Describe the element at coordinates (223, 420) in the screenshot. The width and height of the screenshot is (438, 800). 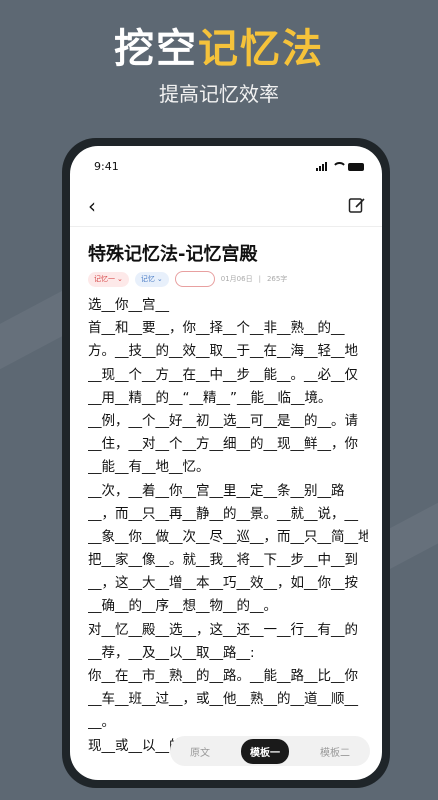
I see `content-line: __例，__个__好__初__选__可__是__的__。请` at that location.